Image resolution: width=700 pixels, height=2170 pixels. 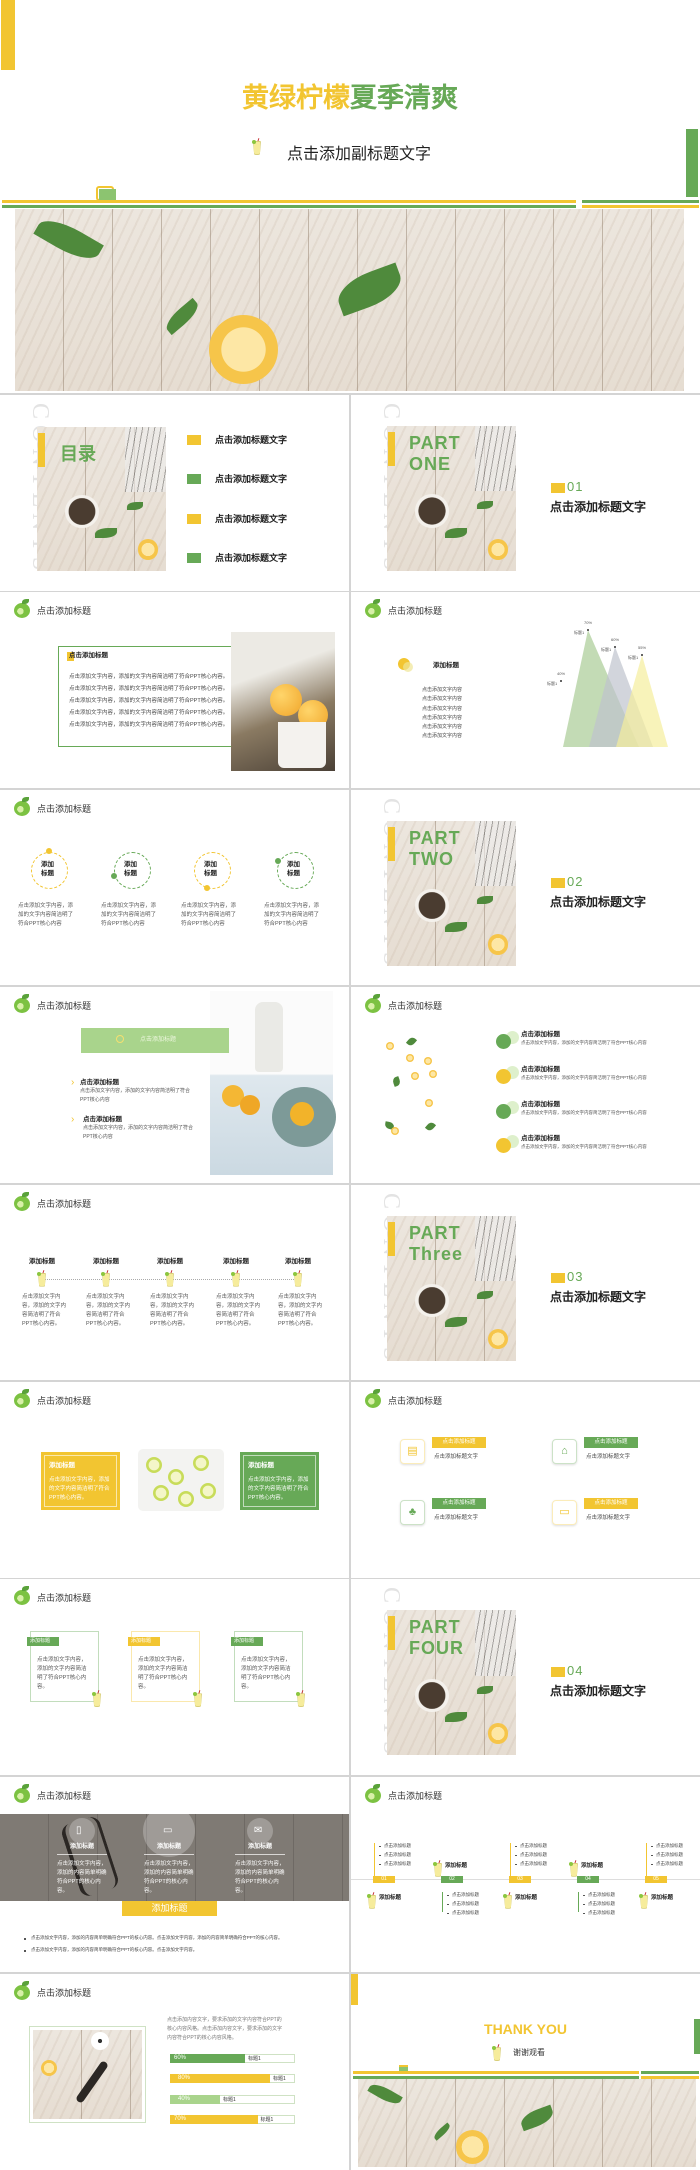 What do you see at coordinates (130, 864) in the screenshot?
I see `circle-title-1: 添加` at bounding box center [130, 864].